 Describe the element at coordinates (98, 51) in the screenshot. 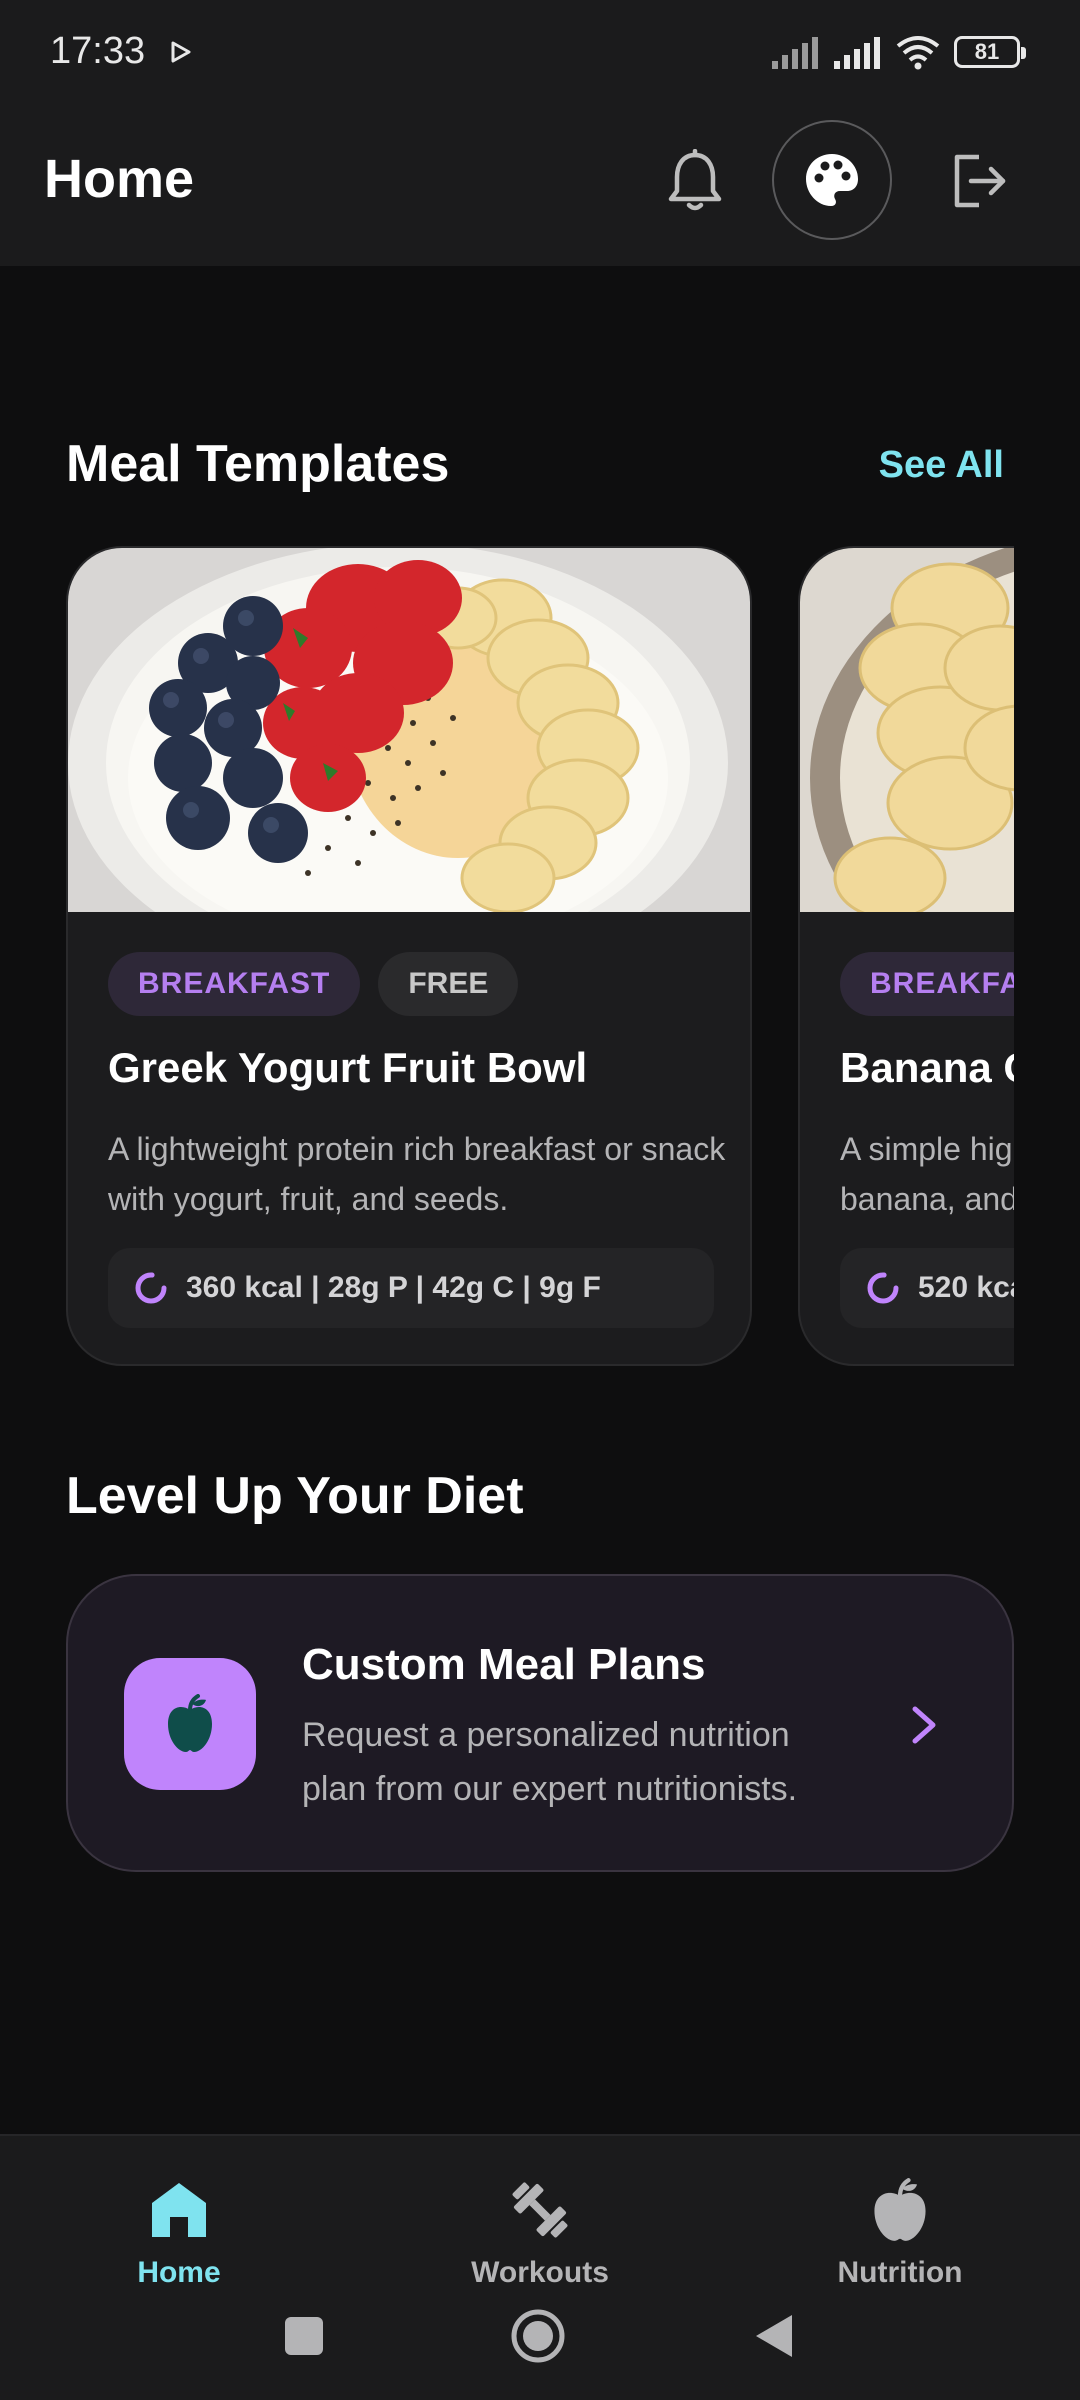

I see `status-time: 17:33` at that location.